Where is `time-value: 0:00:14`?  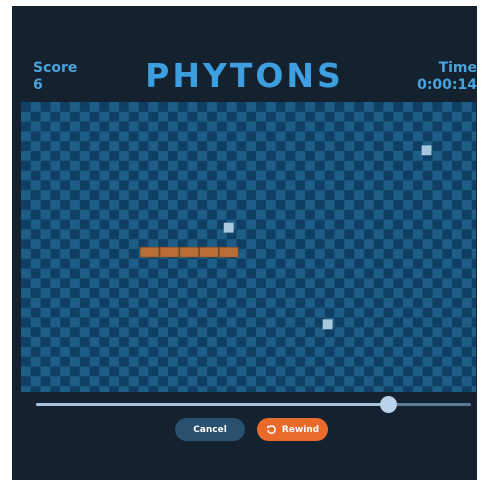 time-value: 0:00:14 is located at coordinates (447, 85).